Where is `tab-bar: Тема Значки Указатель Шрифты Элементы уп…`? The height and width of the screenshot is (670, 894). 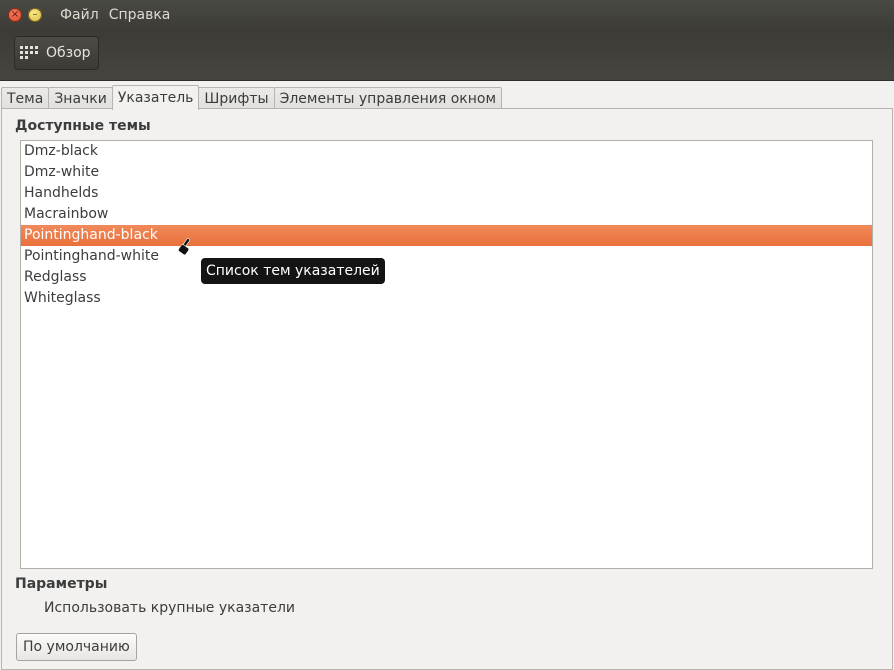 tab-bar: Тема Значки Указатель Шрифты Элементы уп… is located at coordinates (252, 97).